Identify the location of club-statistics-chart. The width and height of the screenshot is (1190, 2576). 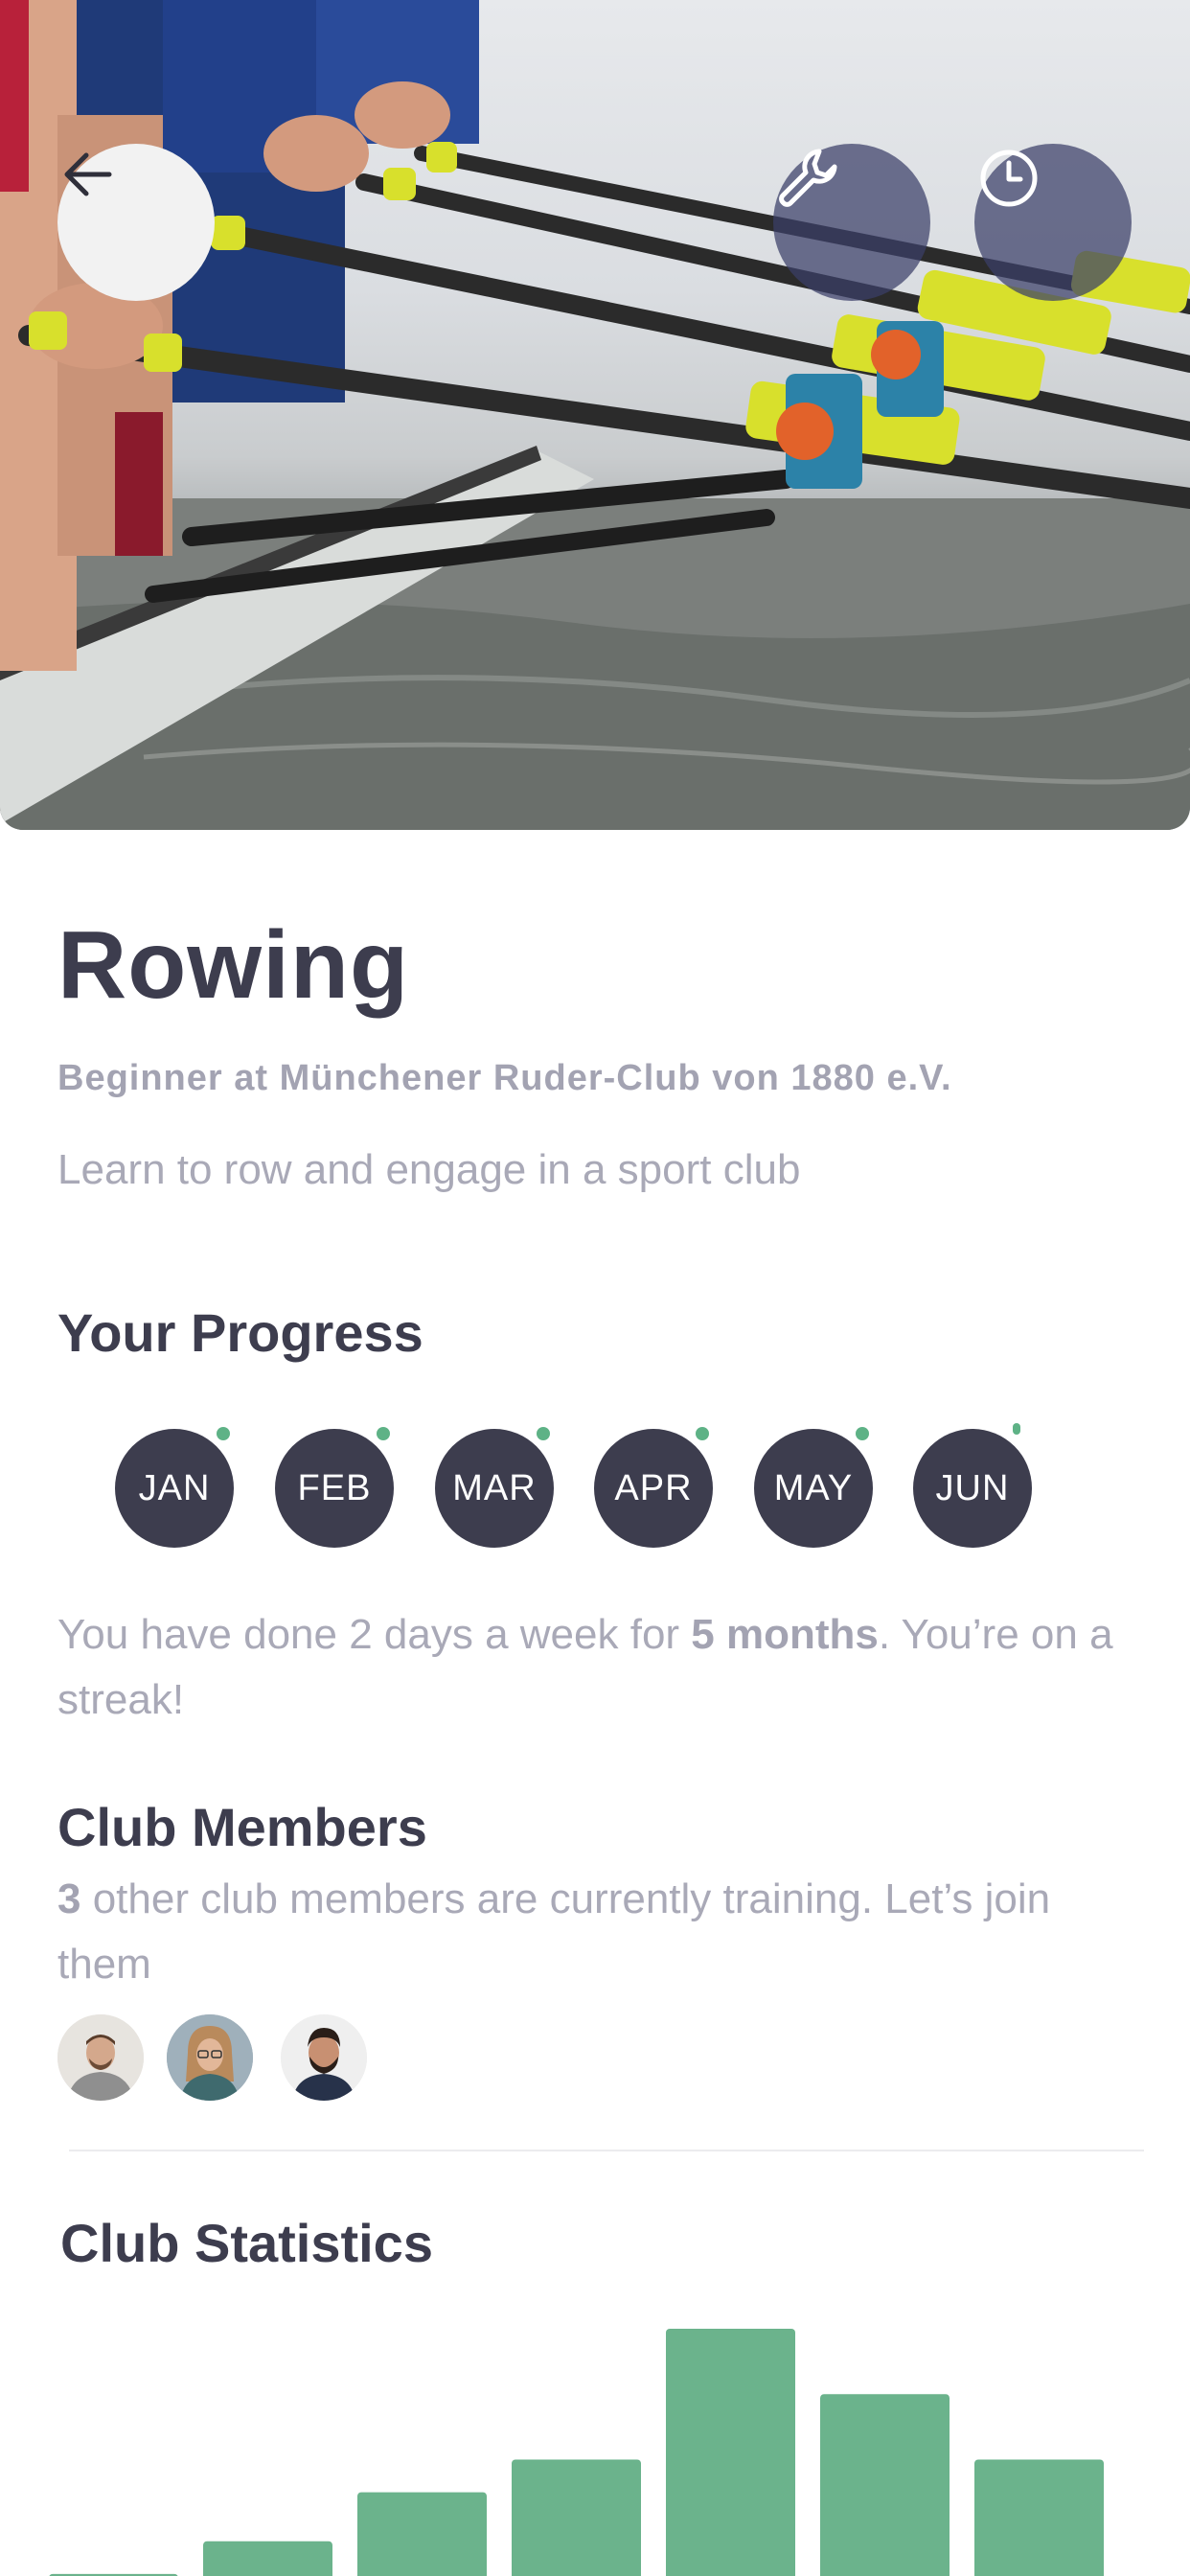
(576, 2452).